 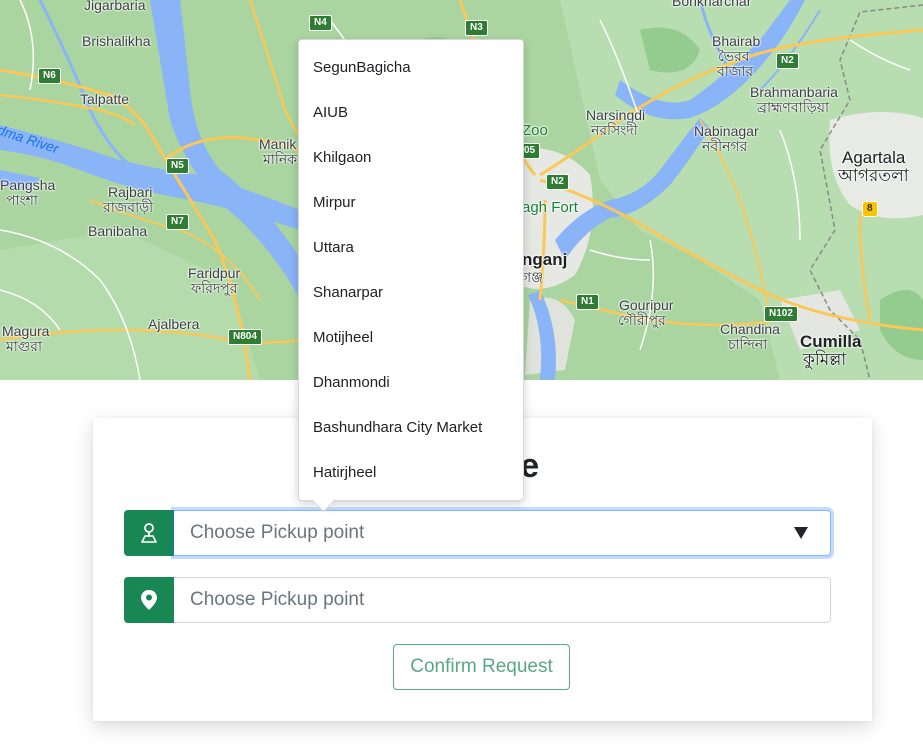 I want to click on map-place-label: গঞ্জ, so click(x=533, y=277).